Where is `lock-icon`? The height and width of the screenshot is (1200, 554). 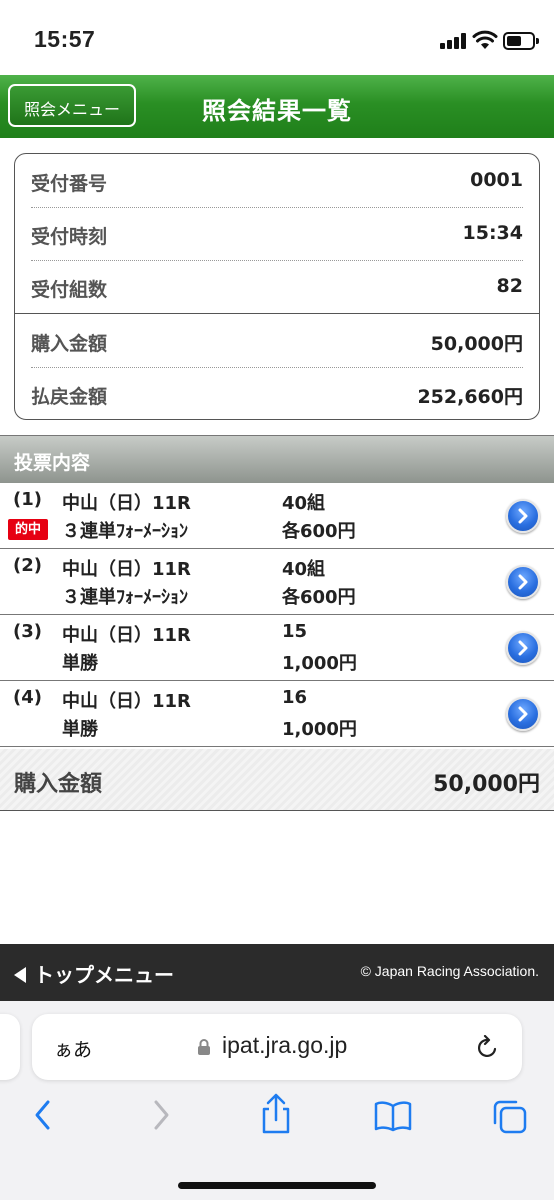 lock-icon is located at coordinates (204, 1047).